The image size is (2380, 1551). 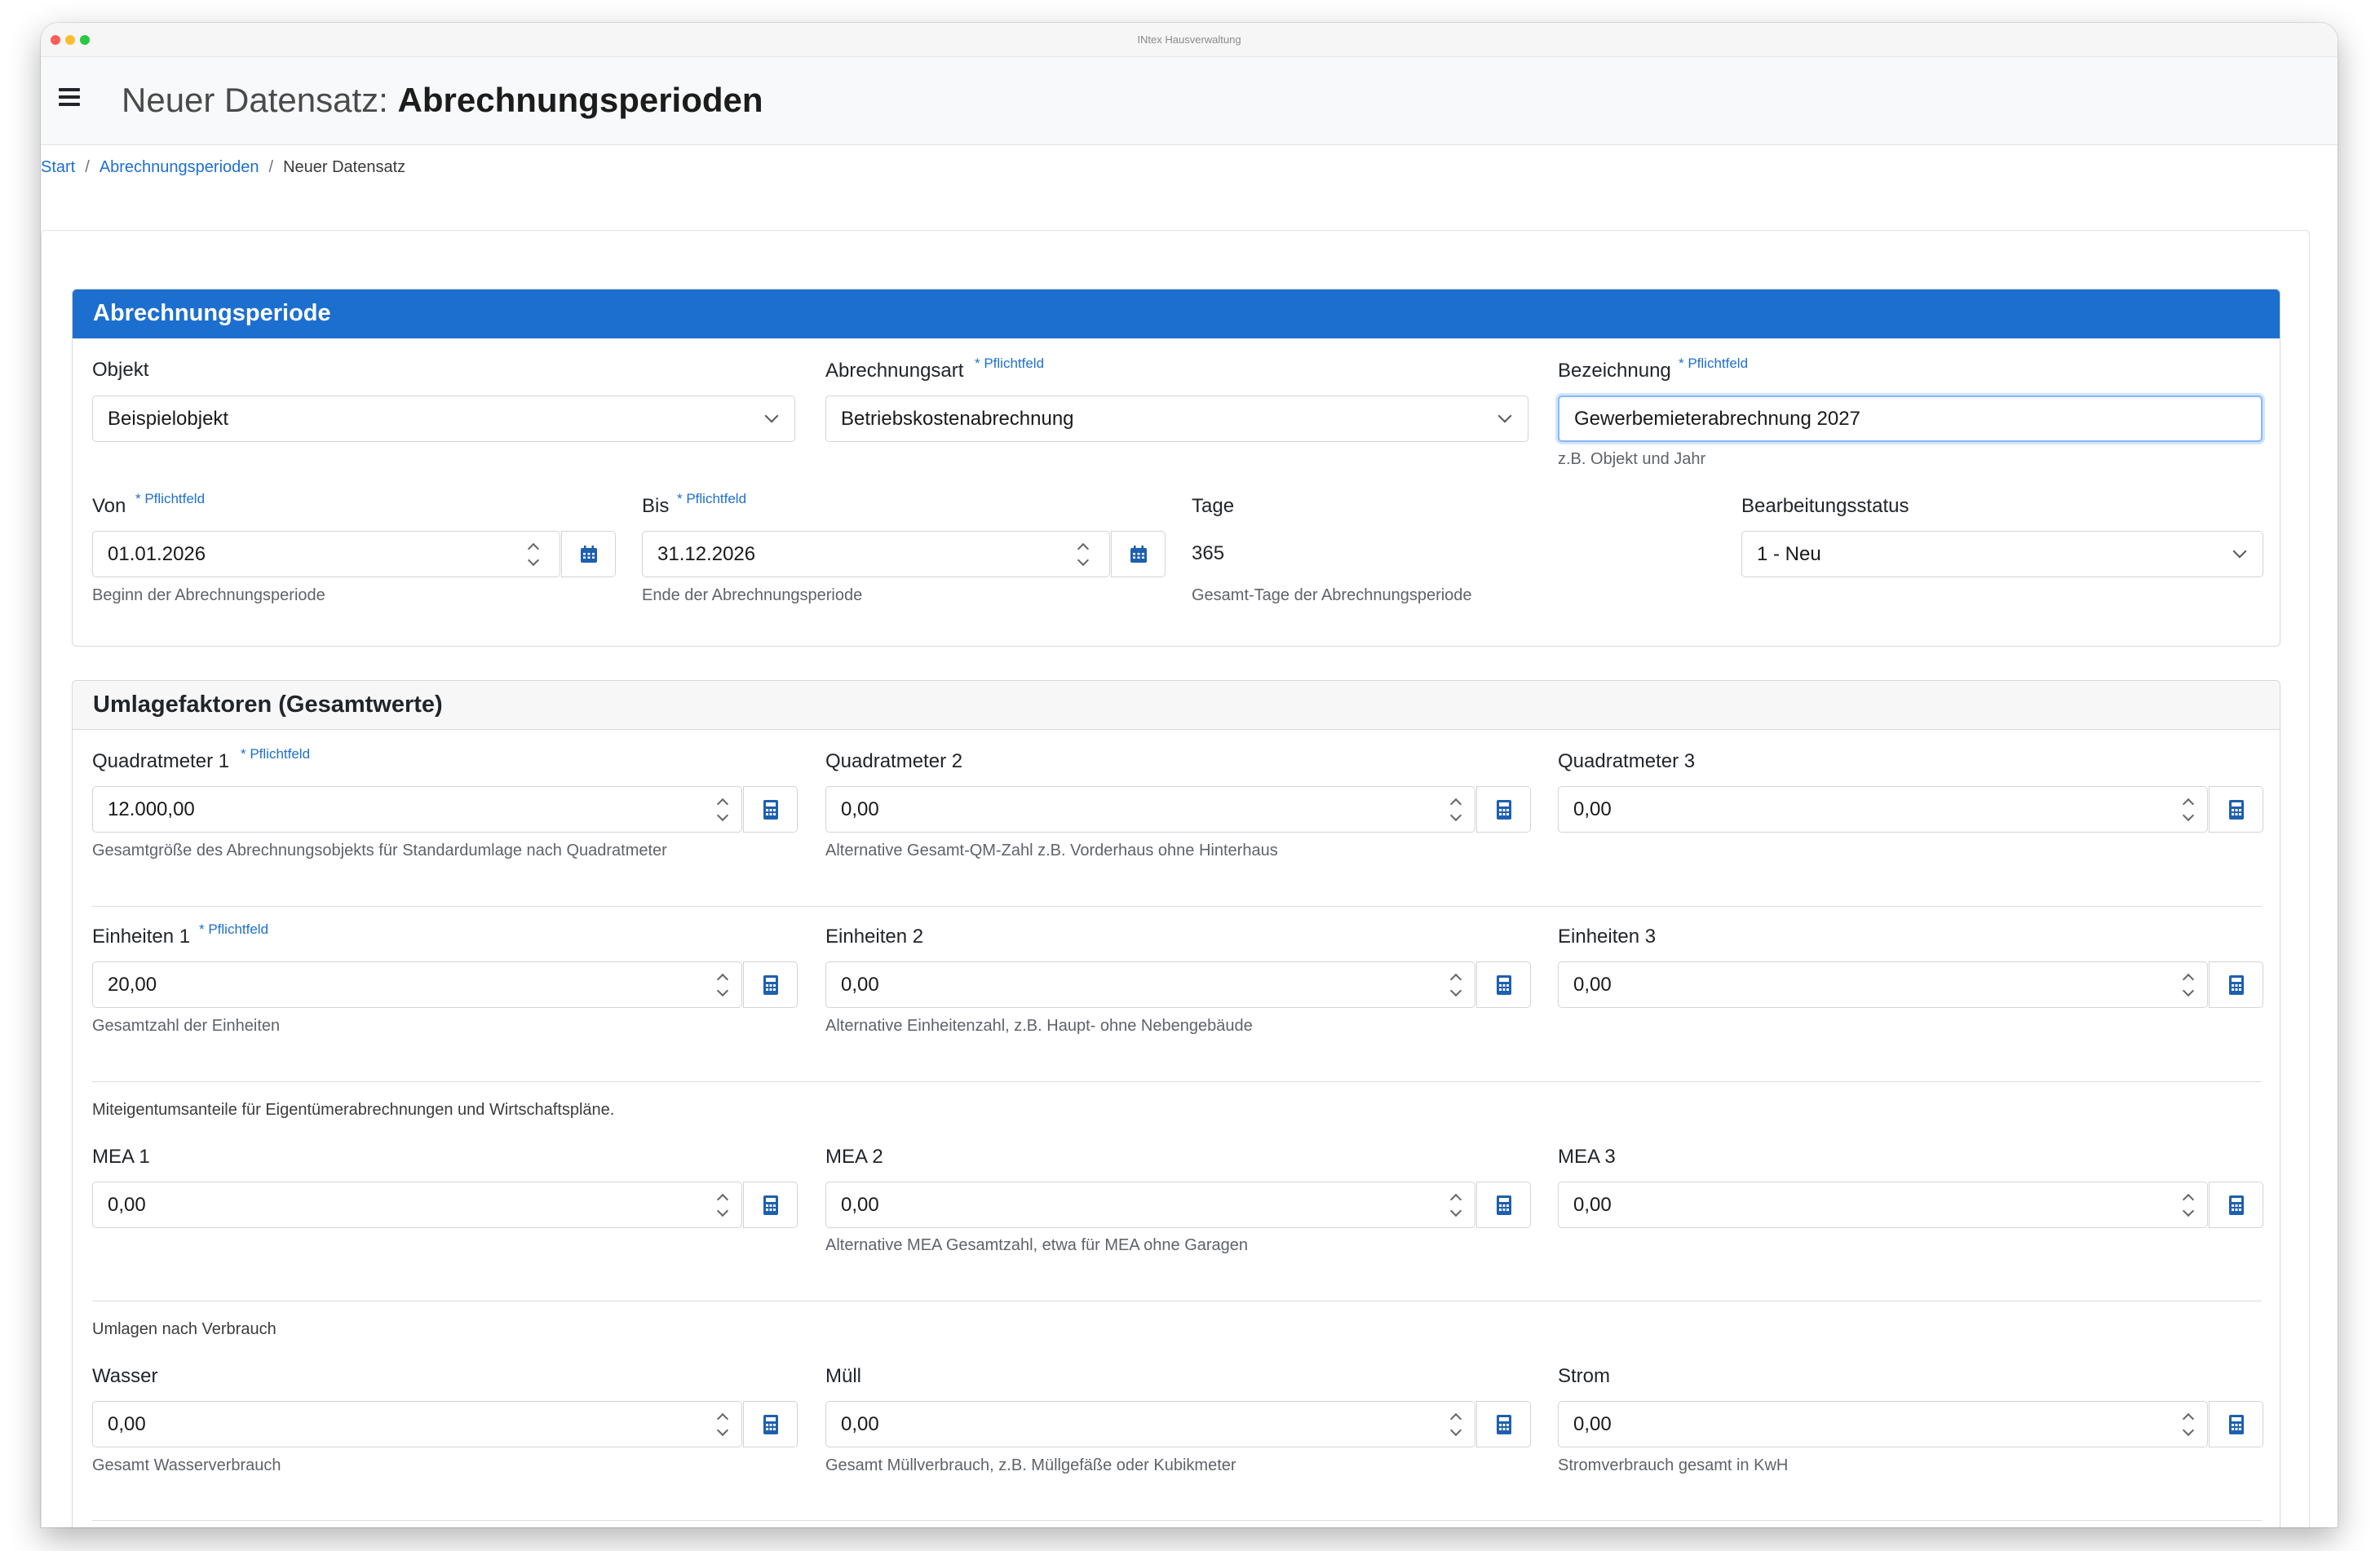 What do you see at coordinates (127, 1205) in the screenshot?
I see `mea-1-value: 0,00` at bounding box center [127, 1205].